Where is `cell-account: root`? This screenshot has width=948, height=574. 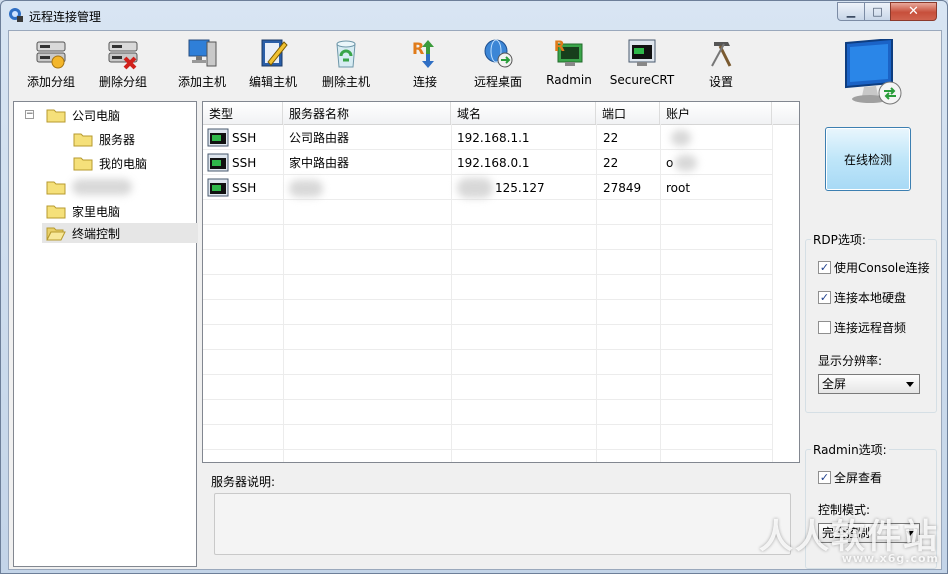
cell-account: root is located at coordinates (678, 188).